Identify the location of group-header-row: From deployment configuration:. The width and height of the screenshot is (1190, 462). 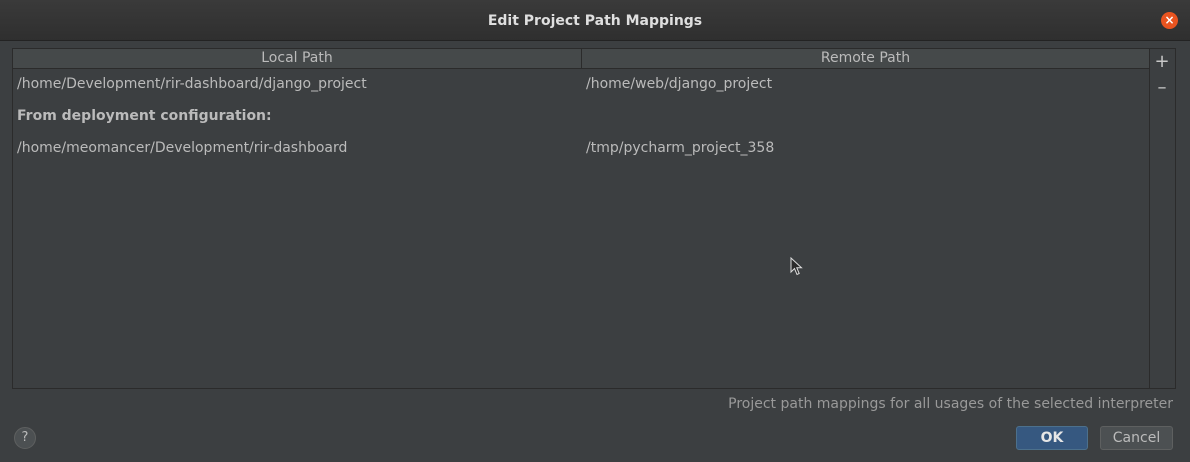
(581, 117).